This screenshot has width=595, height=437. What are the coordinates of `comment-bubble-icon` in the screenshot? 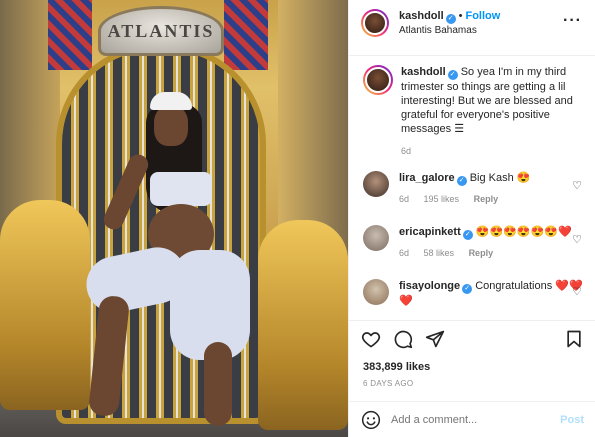 It's located at (403, 339).